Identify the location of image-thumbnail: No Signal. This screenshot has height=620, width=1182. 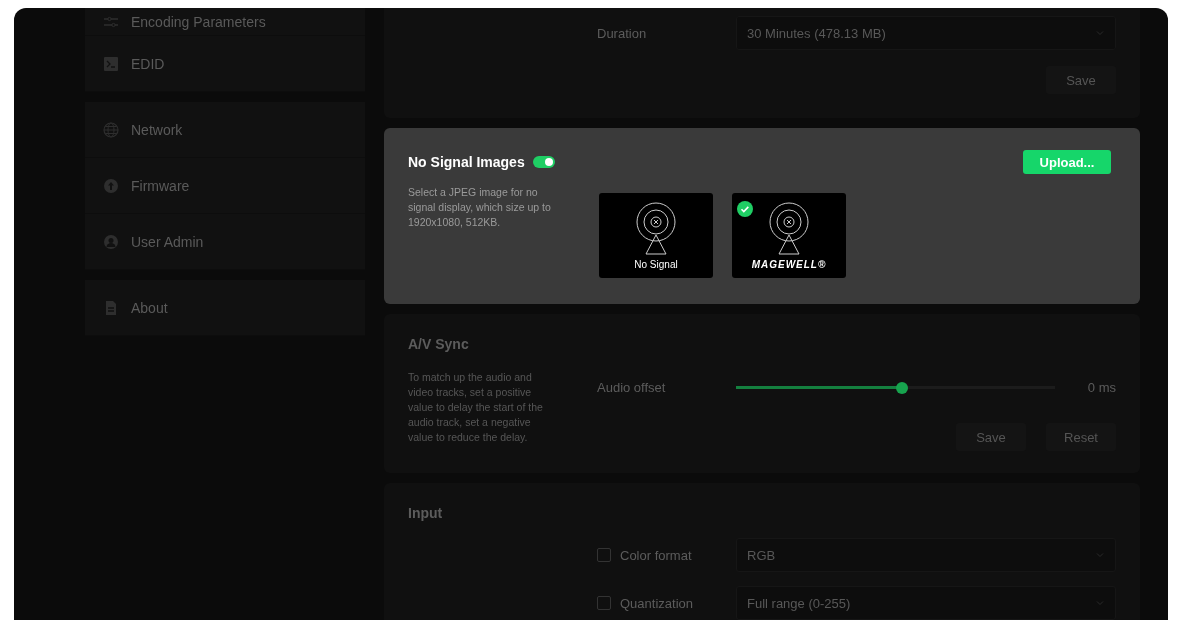
(656, 235).